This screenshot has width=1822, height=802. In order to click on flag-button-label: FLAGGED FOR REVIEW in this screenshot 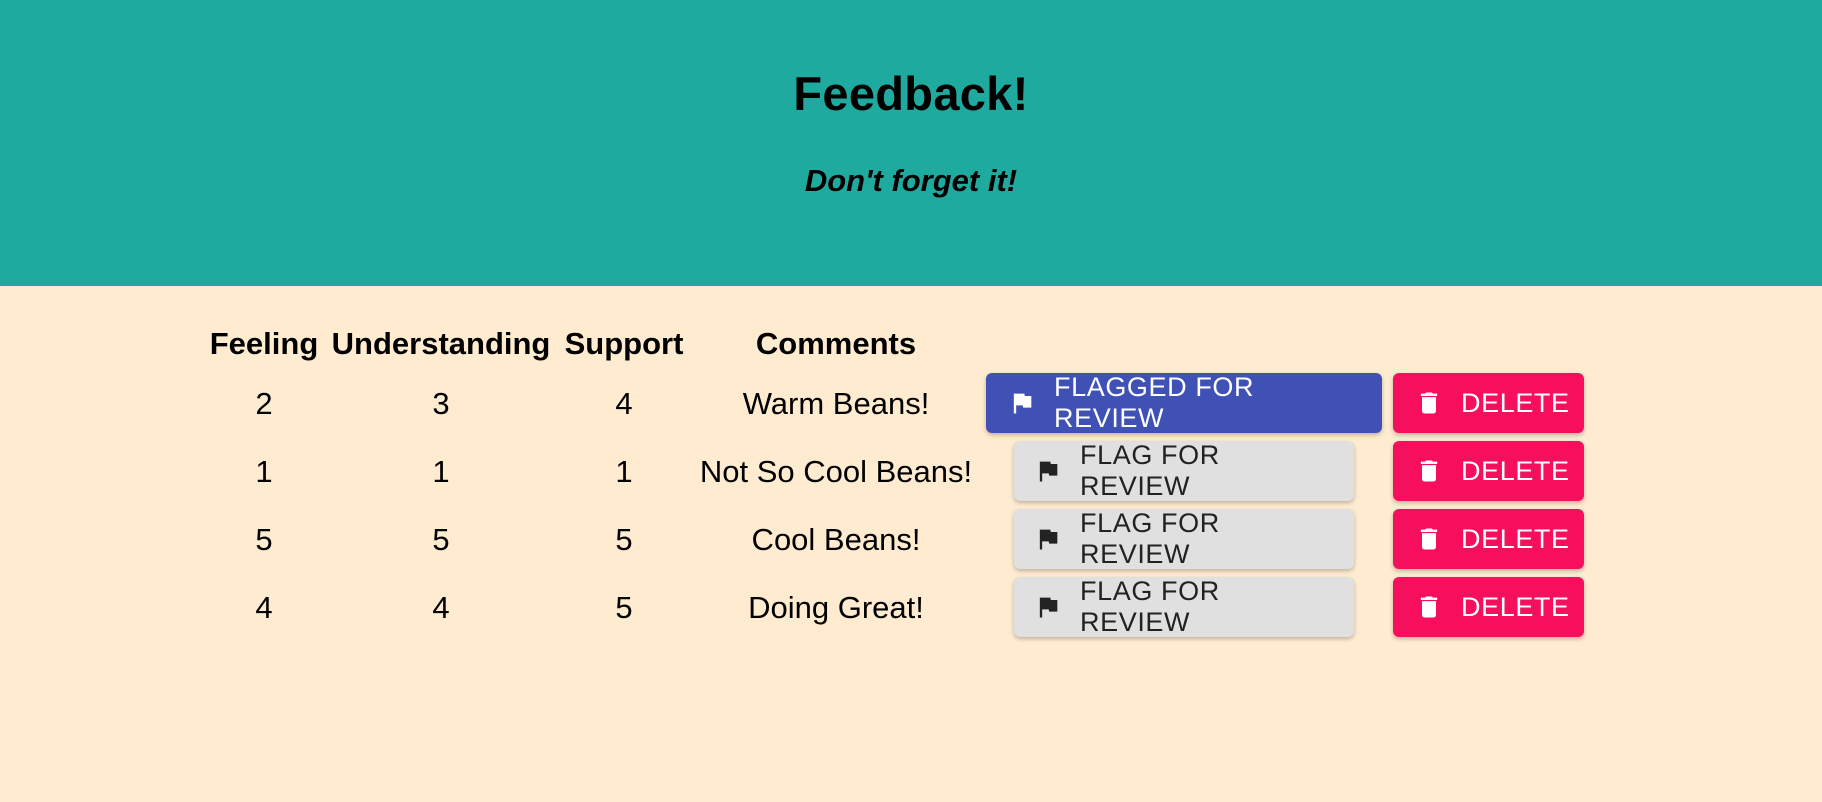, I will do `click(1154, 402)`.